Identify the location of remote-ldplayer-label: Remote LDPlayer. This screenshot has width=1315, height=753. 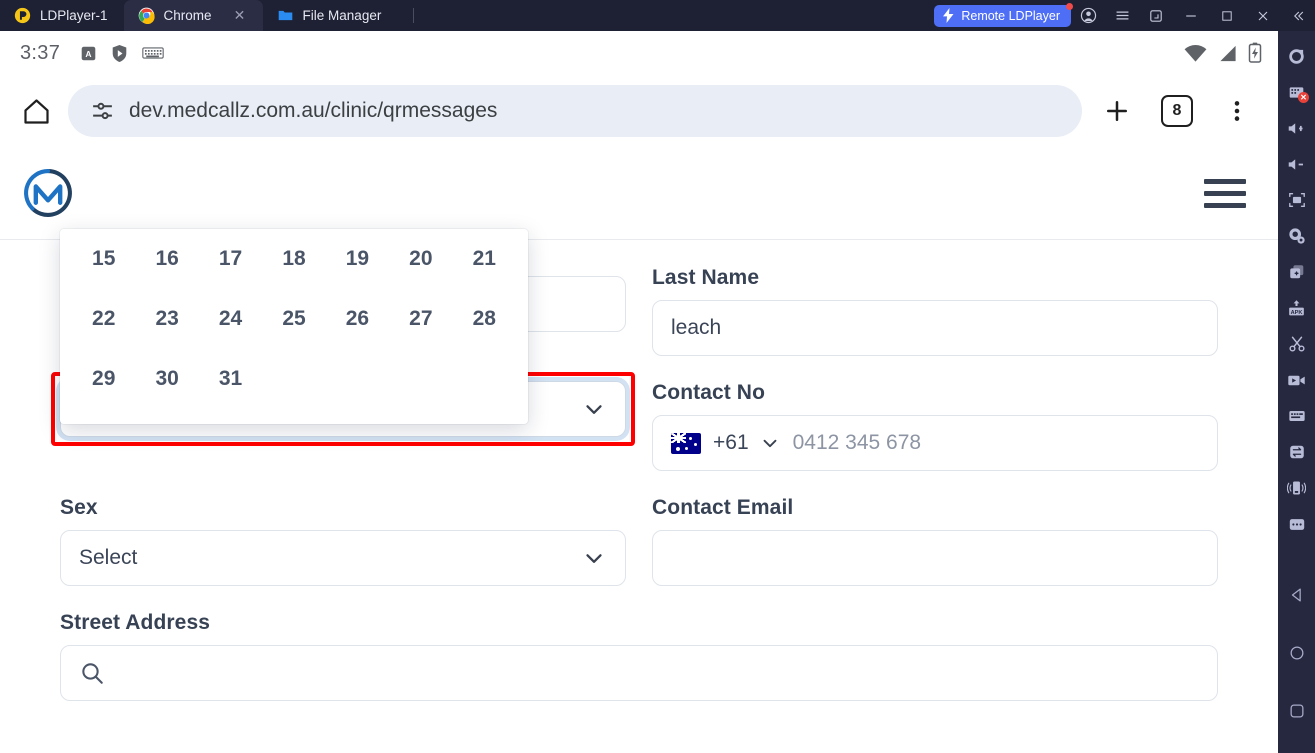
(1010, 15).